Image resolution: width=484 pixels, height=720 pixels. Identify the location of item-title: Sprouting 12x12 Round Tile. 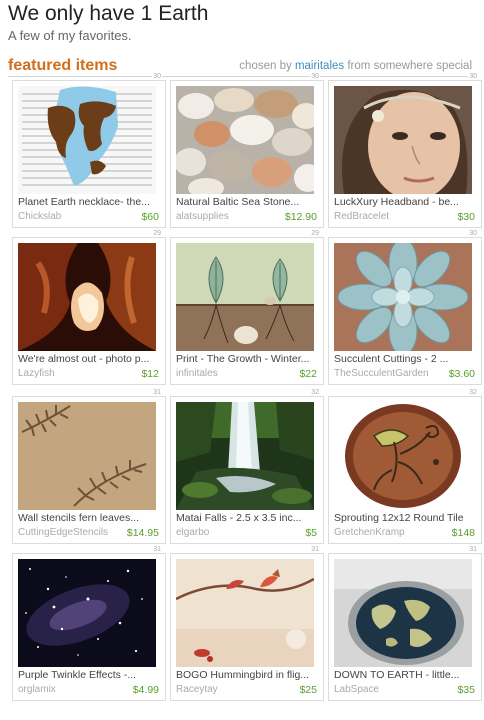
(404, 518).